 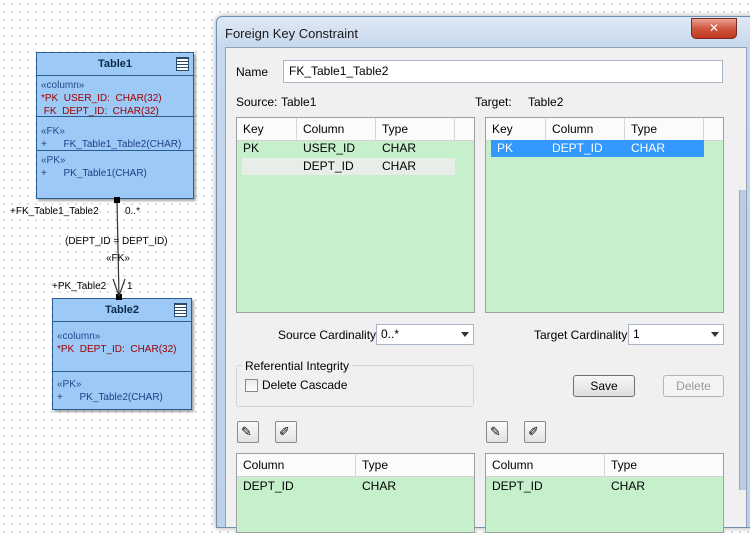 What do you see at coordinates (546, 102) in the screenshot?
I see `target-table-name: Table2` at bounding box center [546, 102].